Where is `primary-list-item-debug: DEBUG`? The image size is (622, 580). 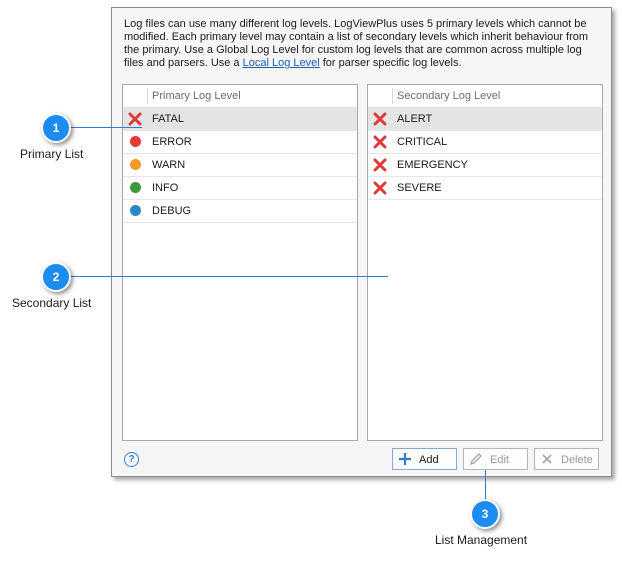
primary-list-item-debug: DEBUG is located at coordinates (240, 211).